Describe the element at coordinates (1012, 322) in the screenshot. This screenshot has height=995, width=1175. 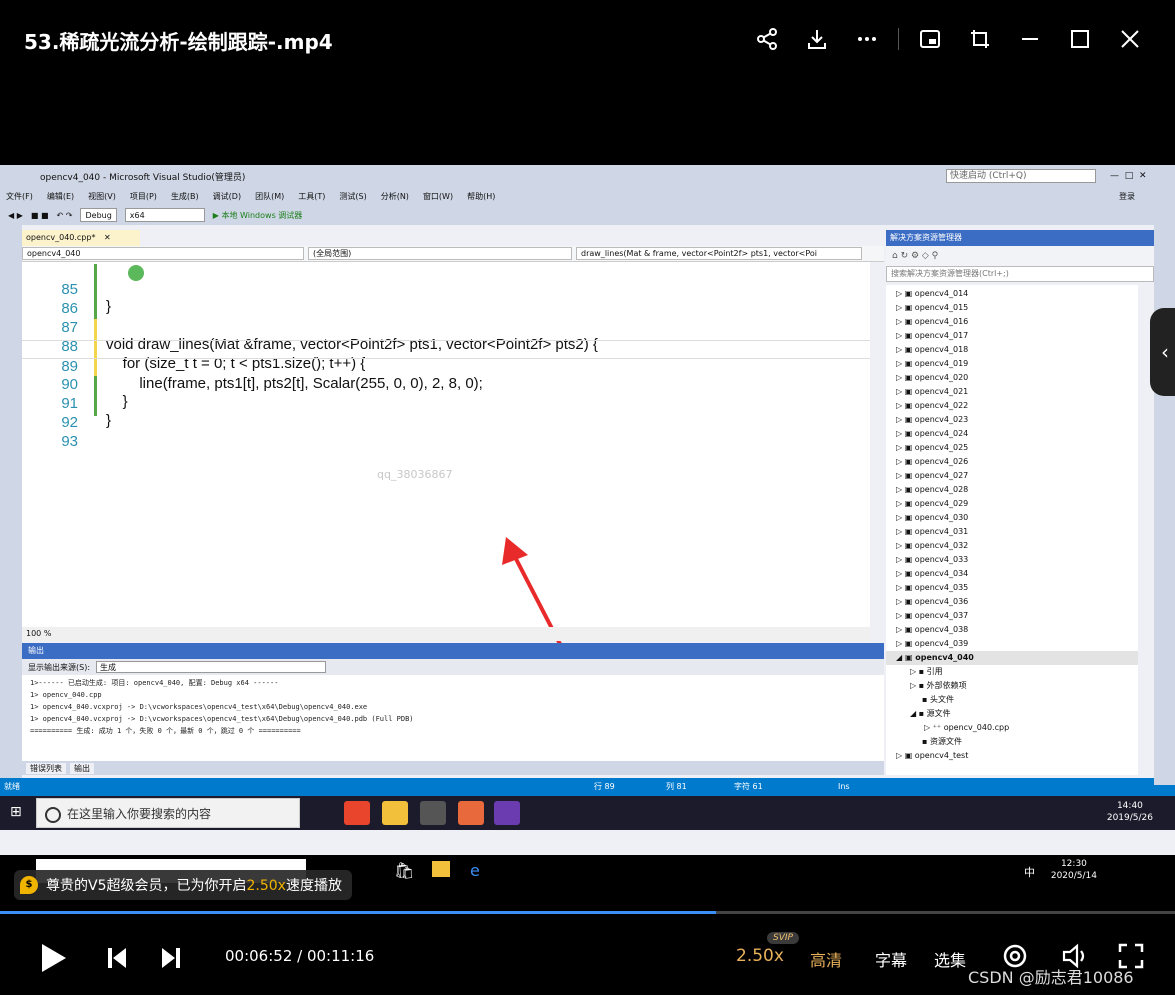
I see `tree-item-project: ▷ ▣ opencv4_016` at that location.